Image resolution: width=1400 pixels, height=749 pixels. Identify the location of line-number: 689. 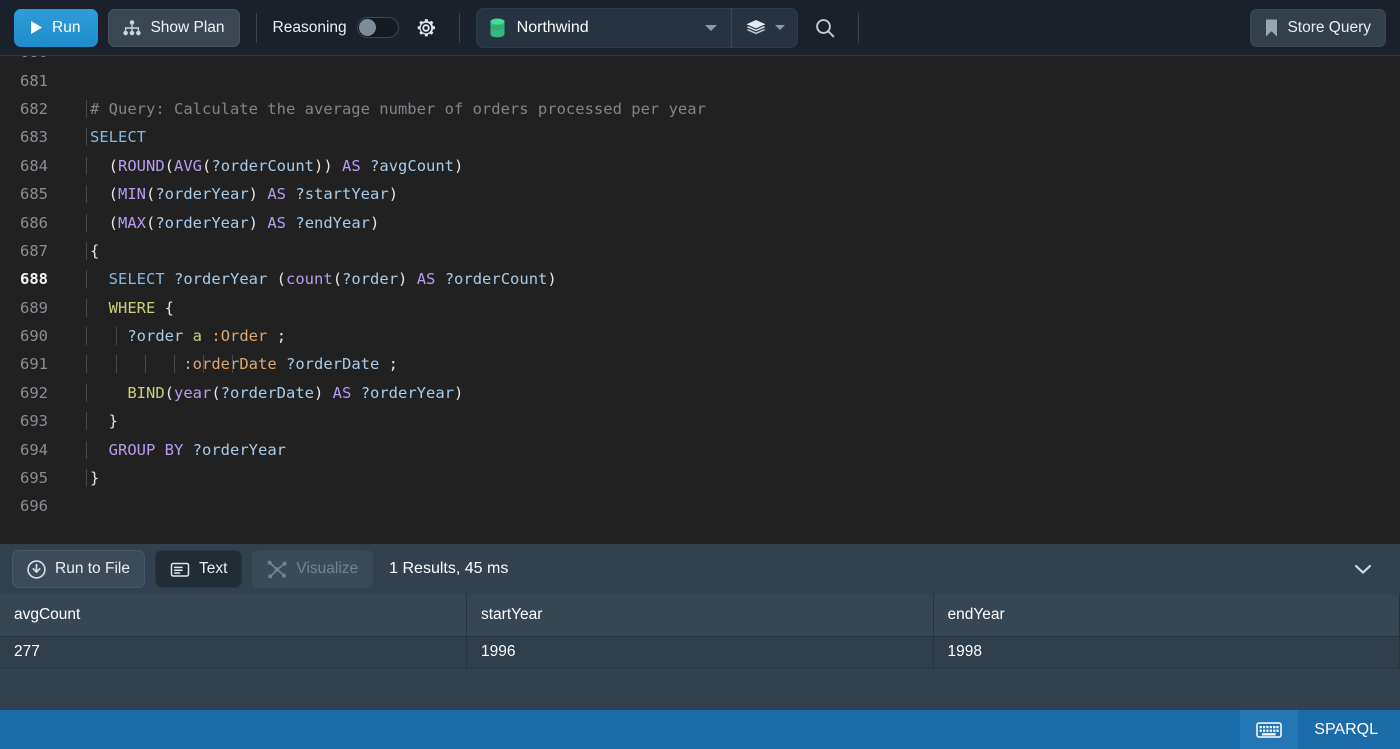
(34, 307).